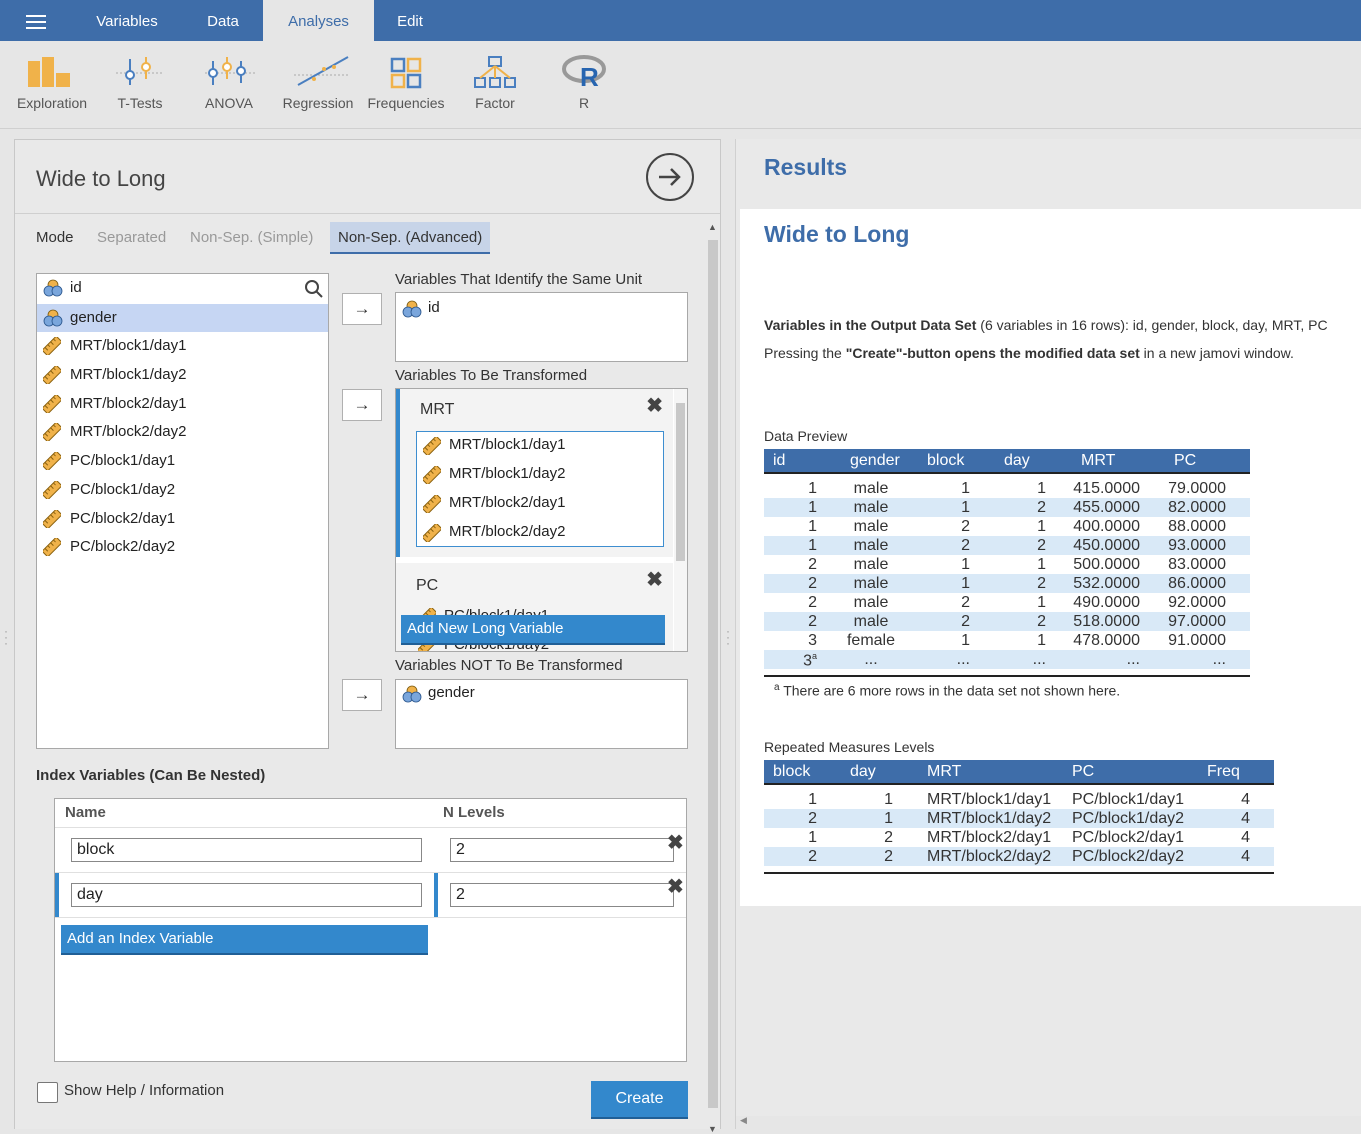 The width and height of the screenshot is (1361, 1134). I want to click on anova-label: ANOVA, so click(229, 103).